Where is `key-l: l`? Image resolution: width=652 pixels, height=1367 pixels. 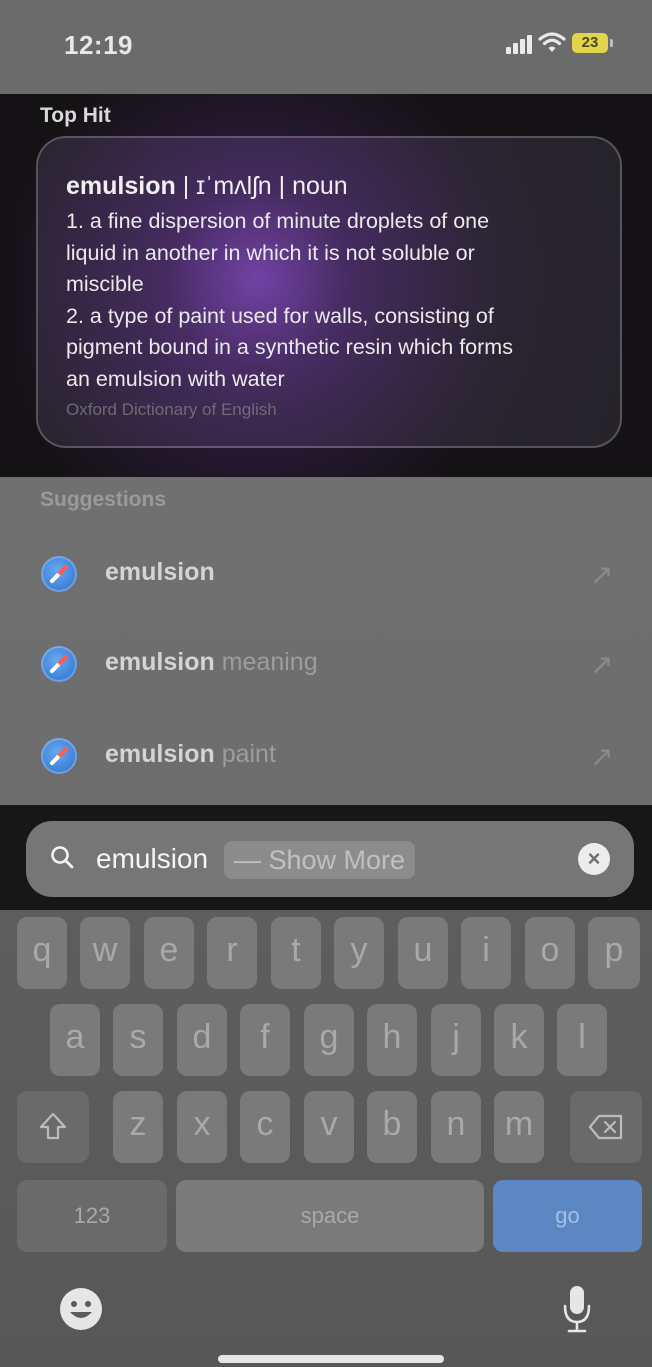 key-l: l is located at coordinates (582, 1040).